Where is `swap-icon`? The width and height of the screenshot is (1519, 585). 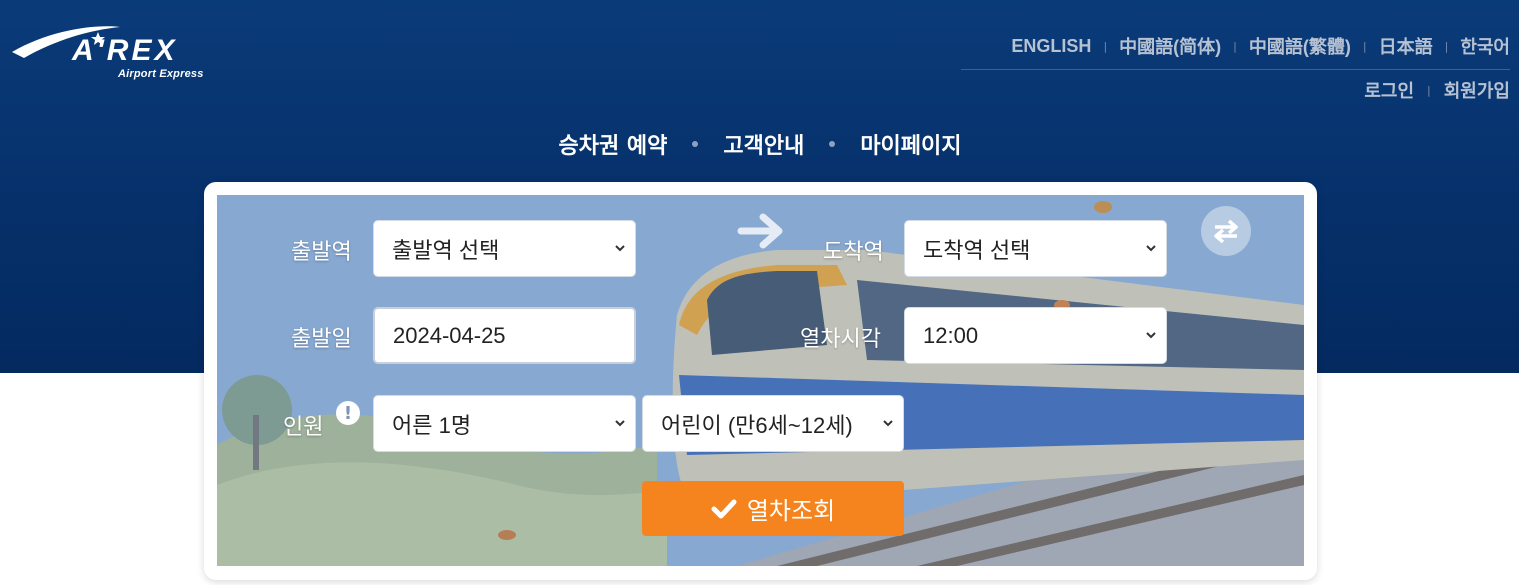 swap-icon is located at coordinates (1226, 231).